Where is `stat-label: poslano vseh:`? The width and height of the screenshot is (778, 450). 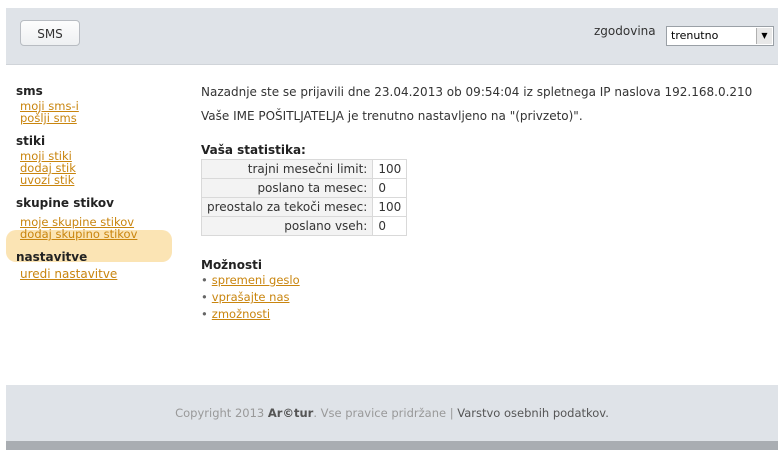
stat-label: poslano vseh: is located at coordinates (287, 226).